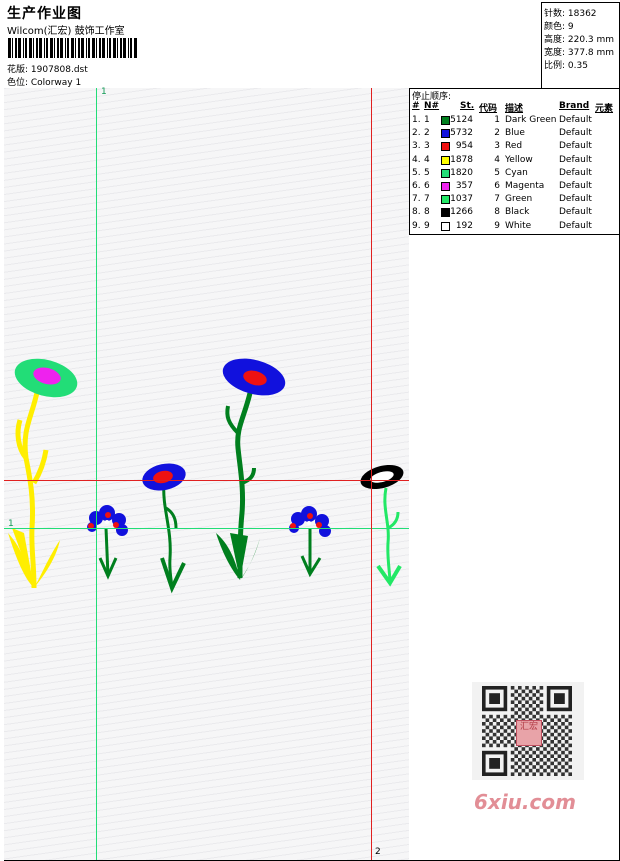 This screenshot has width=620, height=861. I want to click on row-code: 9, so click(497, 225).